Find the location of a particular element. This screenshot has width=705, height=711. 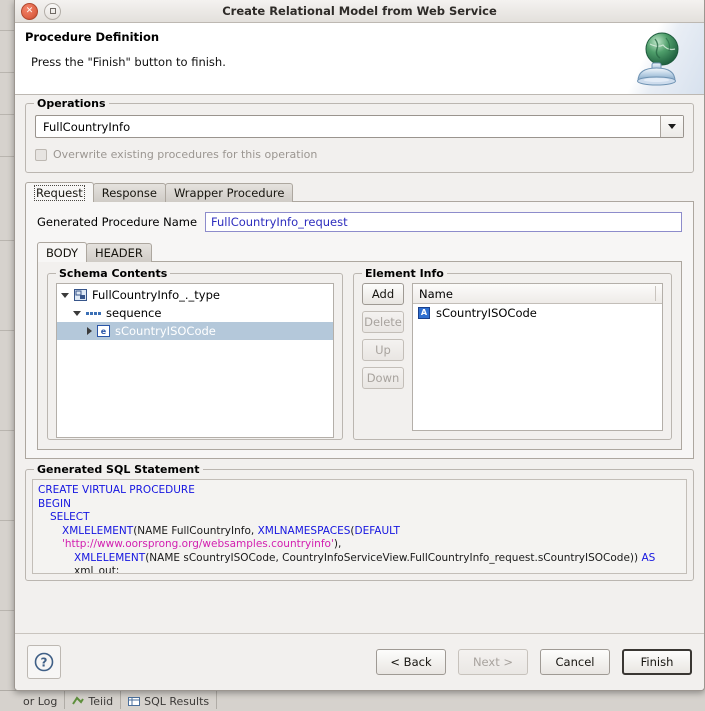

delete-button: Delete is located at coordinates (383, 322).